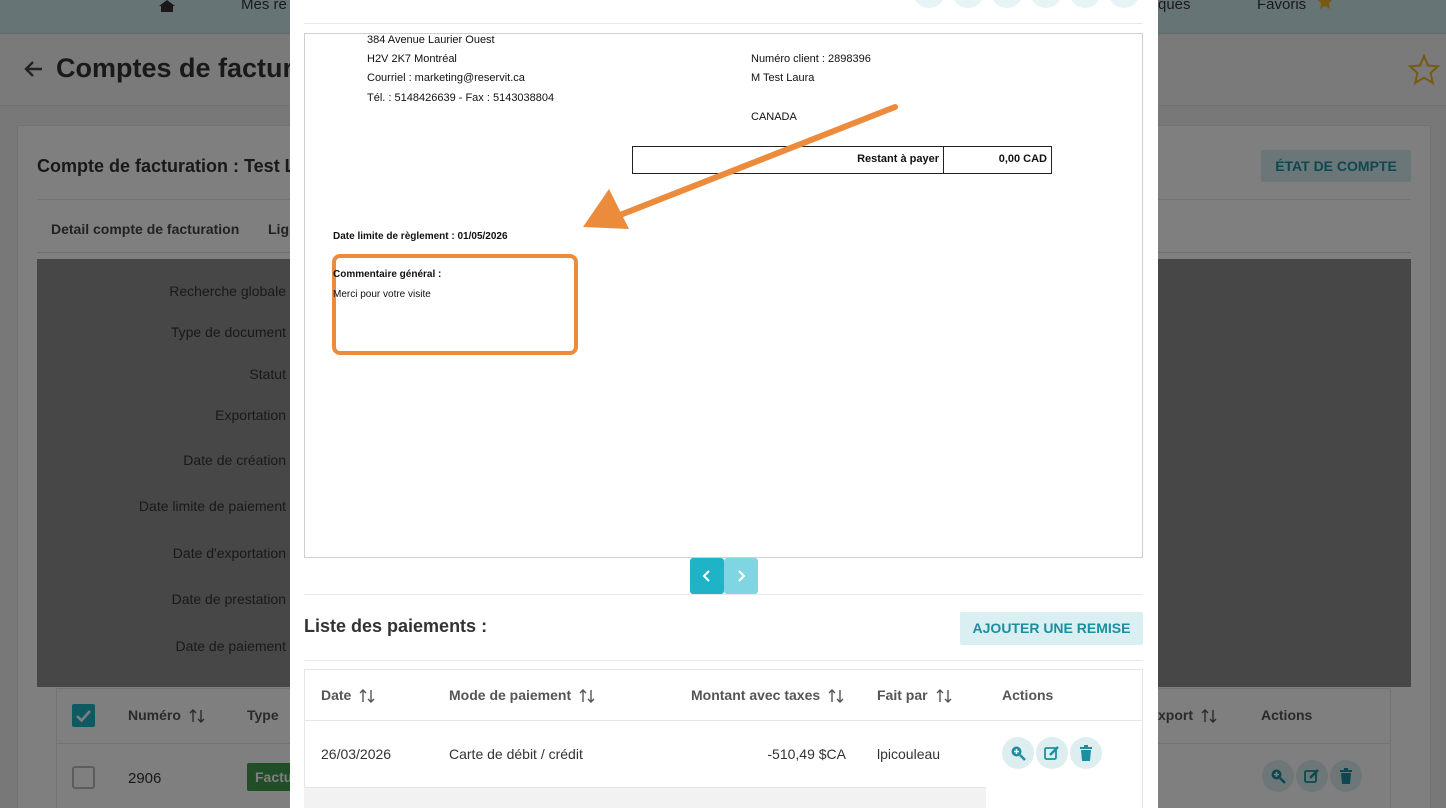 The width and height of the screenshot is (1446, 808). What do you see at coordinates (356, 754) in the screenshot?
I see `payment-date: 26/03/2026` at bounding box center [356, 754].